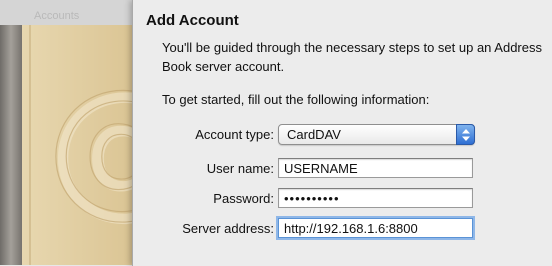 The height and width of the screenshot is (266, 552). What do you see at coordinates (57, 16) in the screenshot?
I see `accounts-header-label: Accounts` at bounding box center [57, 16].